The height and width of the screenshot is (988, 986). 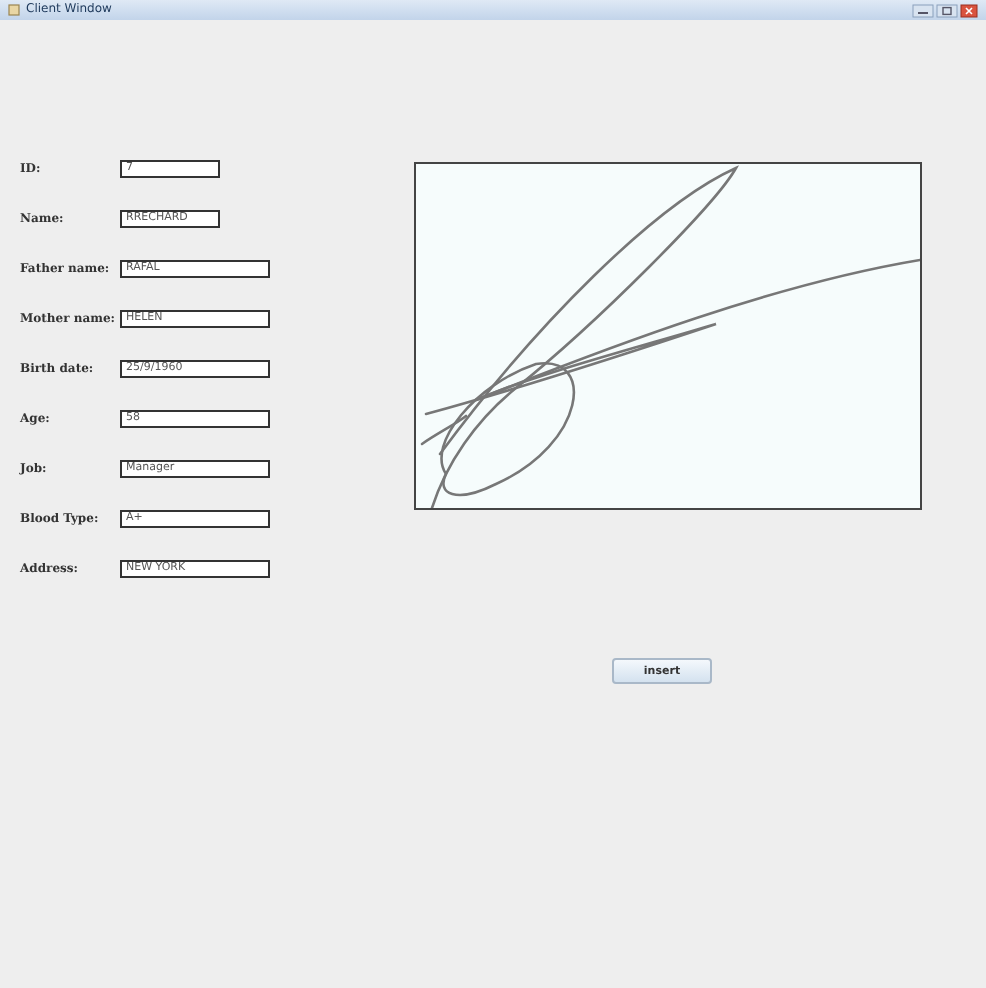 What do you see at coordinates (947, 10) in the screenshot?
I see `maximize-icon` at bounding box center [947, 10].